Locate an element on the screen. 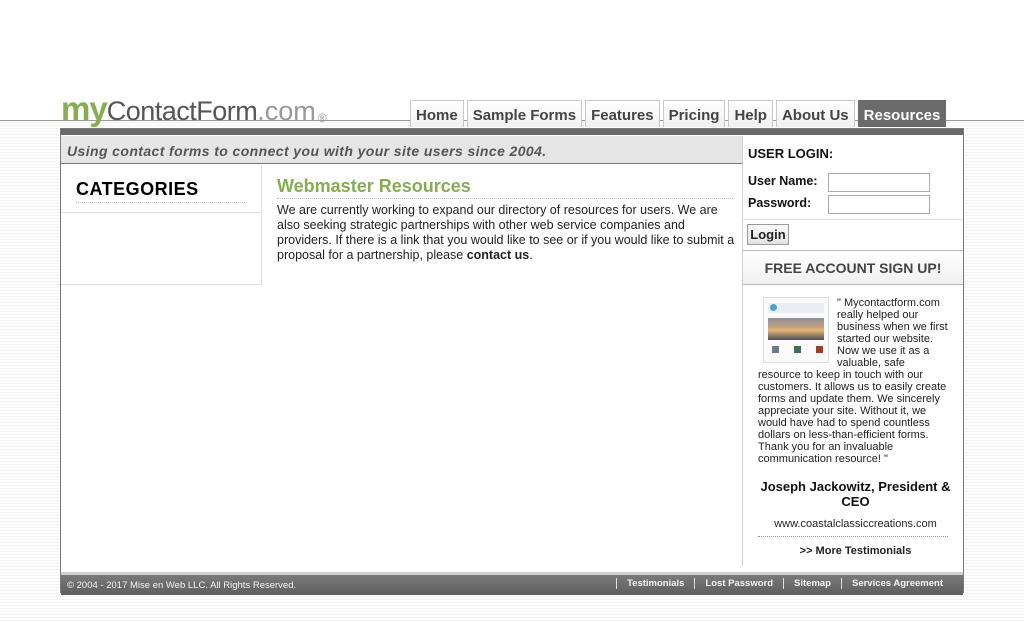  tab-about-us: About Us is located at coordinates (815, 113).